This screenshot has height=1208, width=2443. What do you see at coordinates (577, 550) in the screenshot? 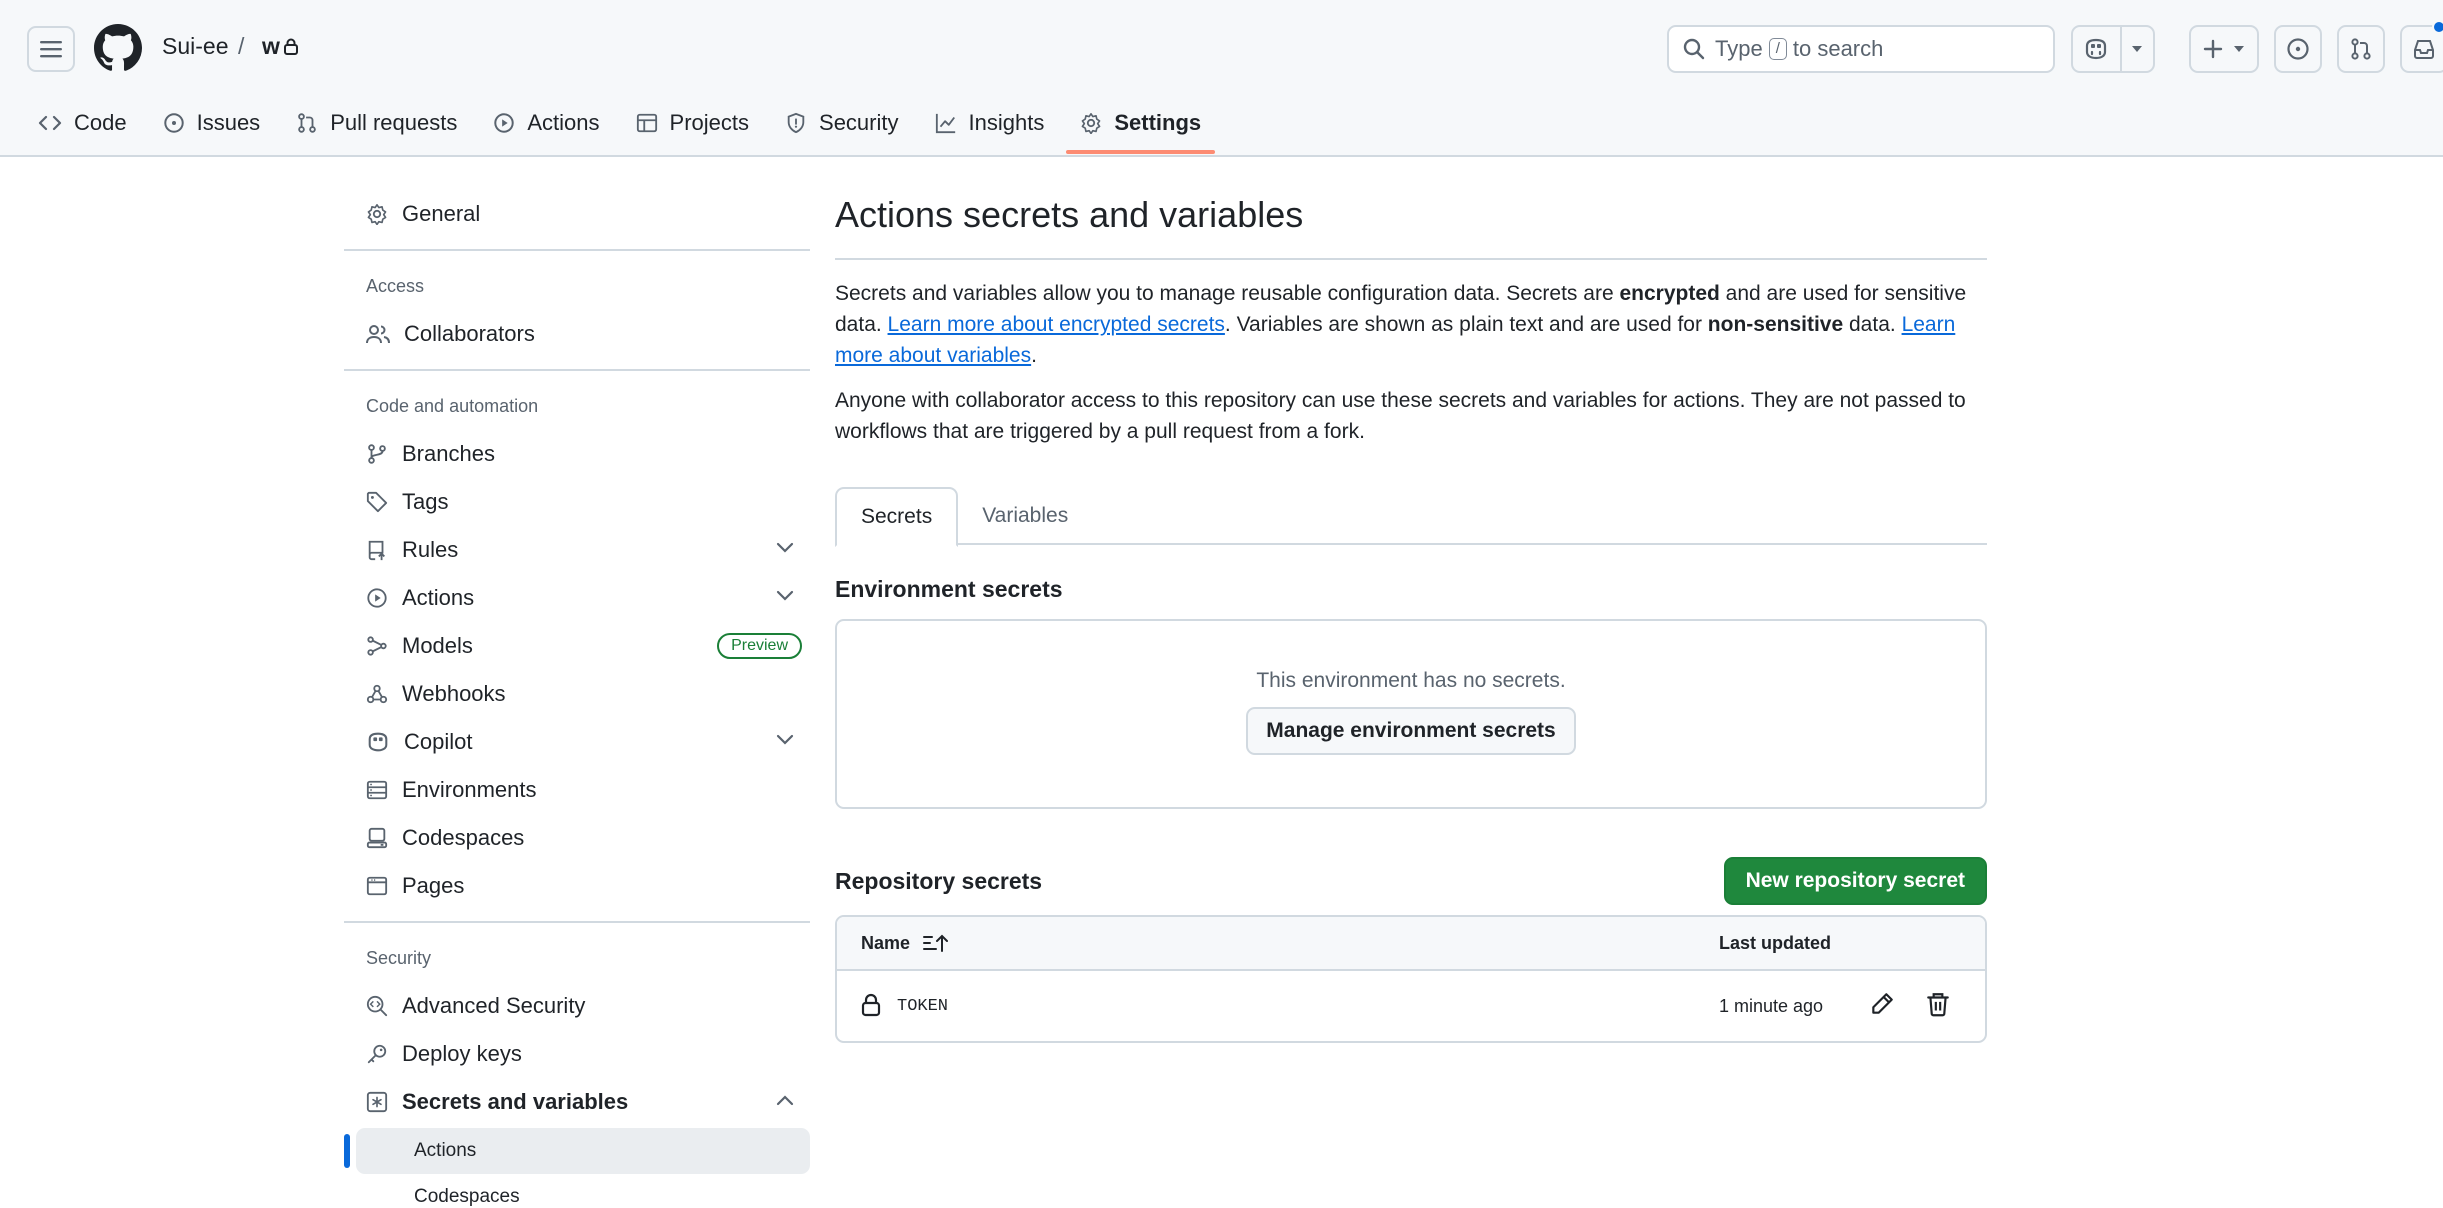
I see `sidebar-item-rules: Rules` at bounding box center [577, 550].